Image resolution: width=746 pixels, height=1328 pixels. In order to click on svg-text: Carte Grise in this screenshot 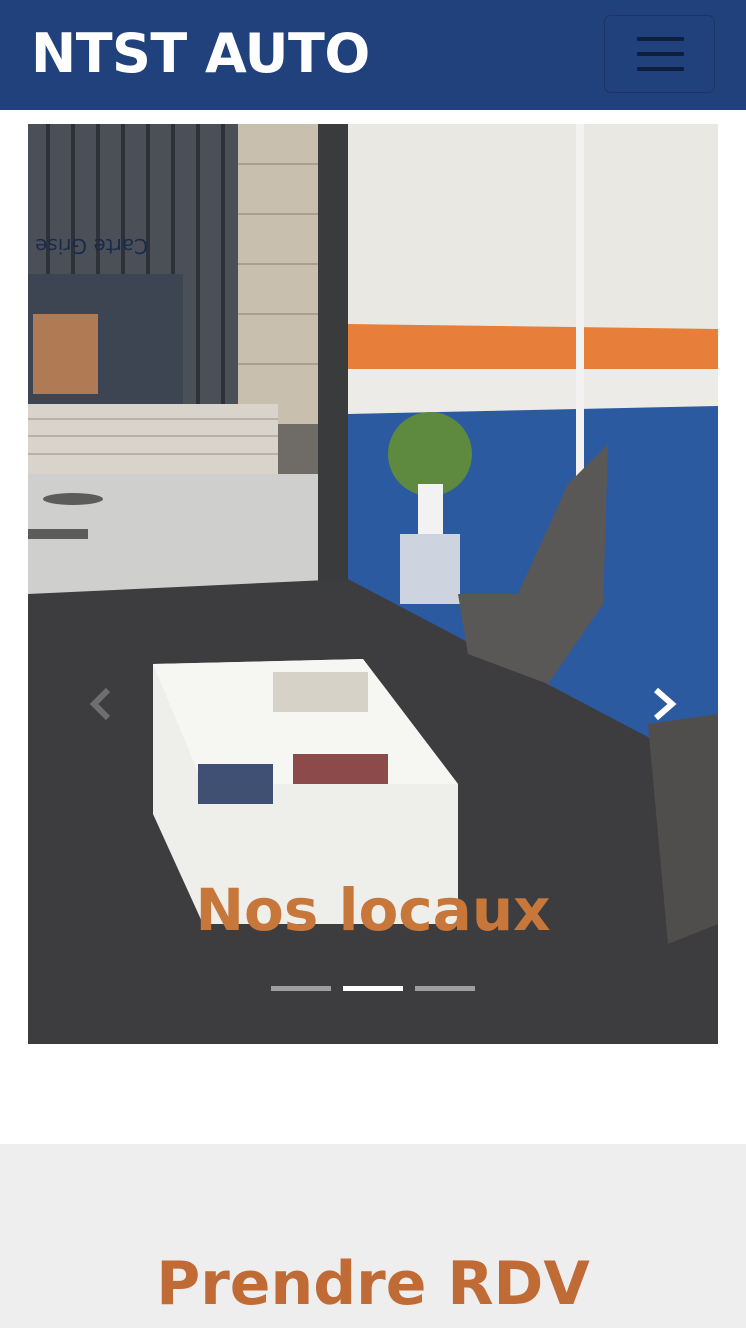, I will do `click(91, 246)`.